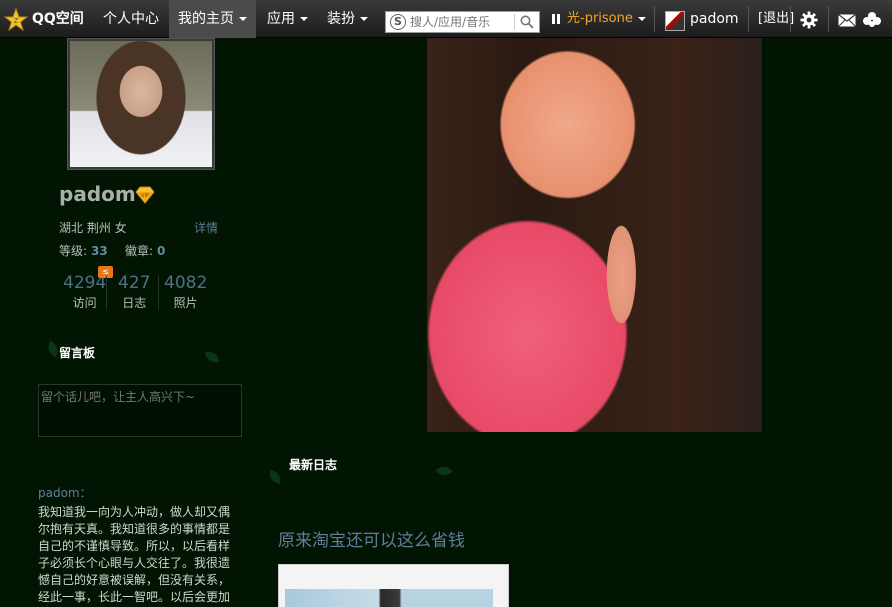  What do you see at coordinates (527, 22) in the screenshot?
I see `search-icon` at bounding box center [527, 22].